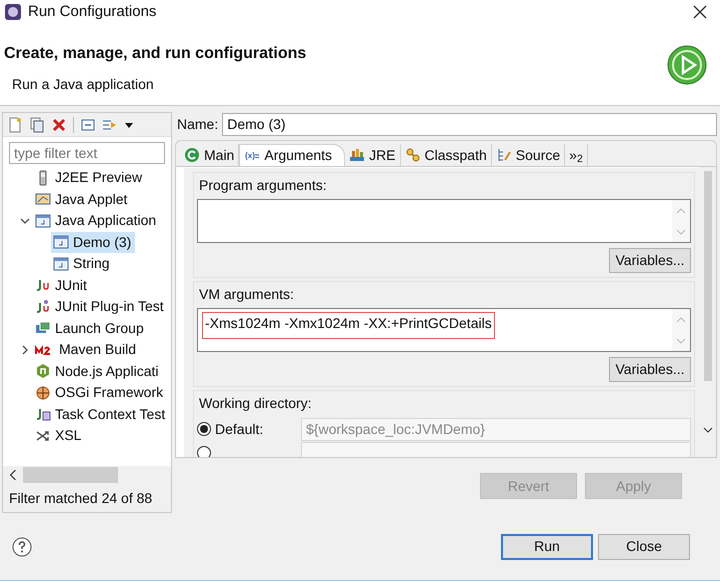 The height and width of the screenshot is (581, 720). What do you see at coordinates (43, 306) in the screenshot?
I see `junit-plugin-icon` at bounding box center [43, 306].